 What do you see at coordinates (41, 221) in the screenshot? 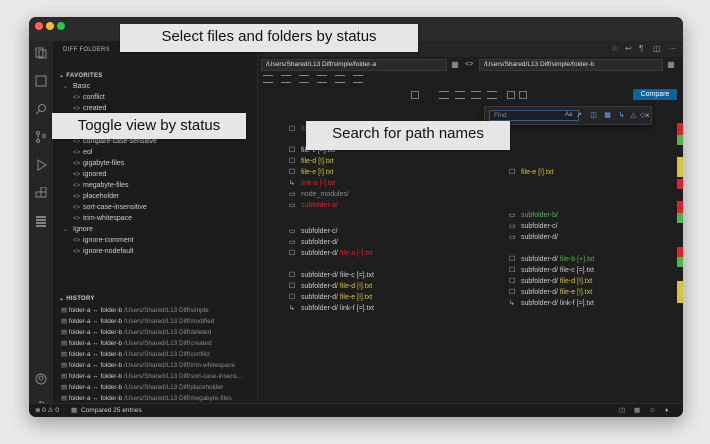
I see `diff-folders-icon` at bounding box center [41, 221].